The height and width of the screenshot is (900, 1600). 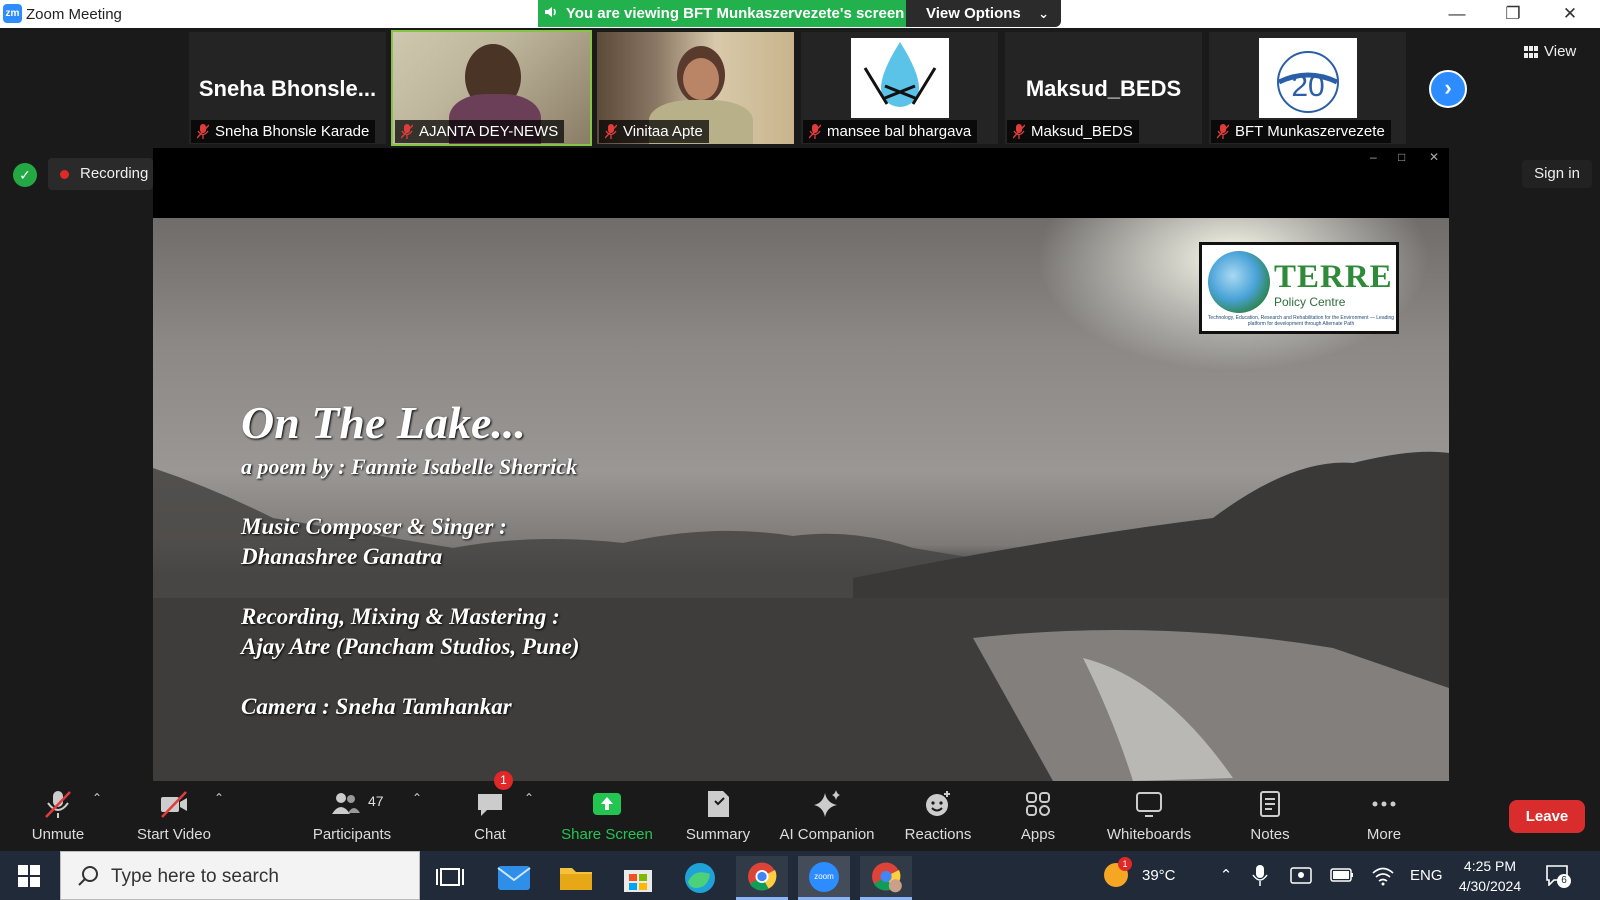 What do you see at coordinates (29, 876) in the screenshot?
I see `windows-start-icon` at bounding box center [29, 876].